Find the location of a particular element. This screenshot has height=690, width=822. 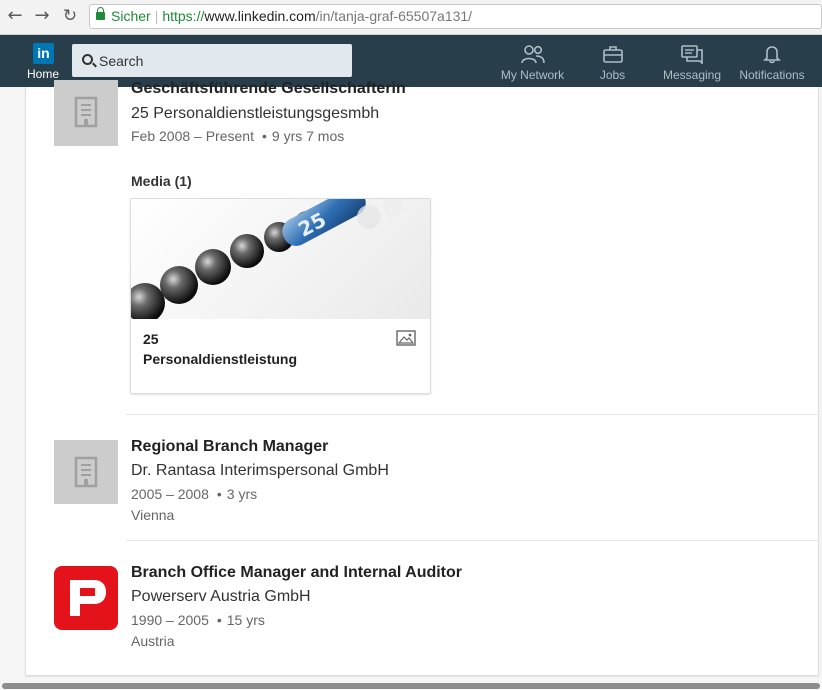

job-location: Austria is located at coordinates (153, 641).